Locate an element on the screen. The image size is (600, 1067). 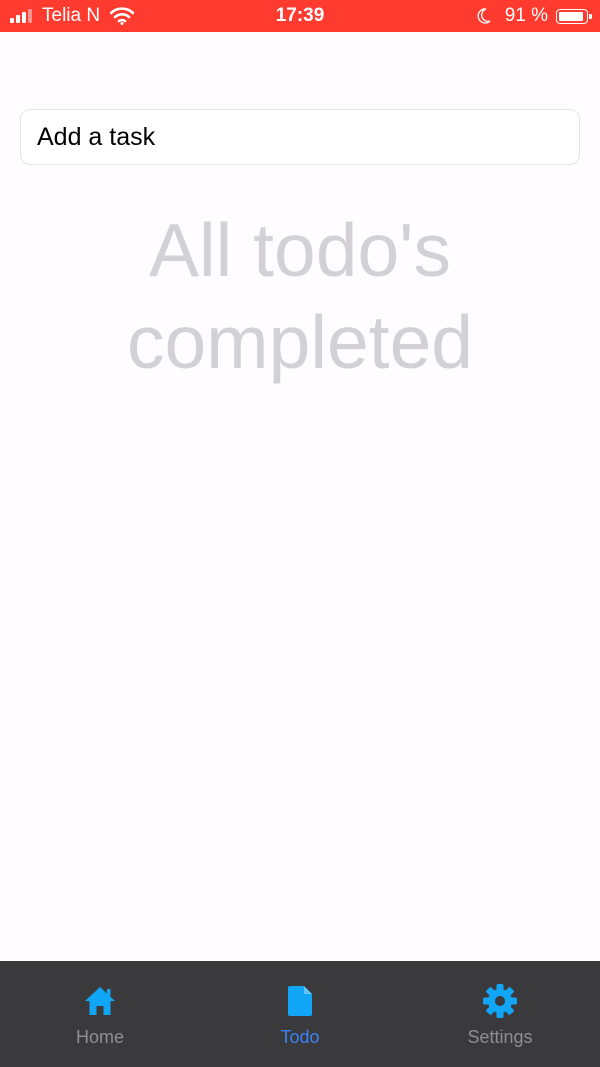
battery-percentage: 91 % is located at coordinates (526, 15).